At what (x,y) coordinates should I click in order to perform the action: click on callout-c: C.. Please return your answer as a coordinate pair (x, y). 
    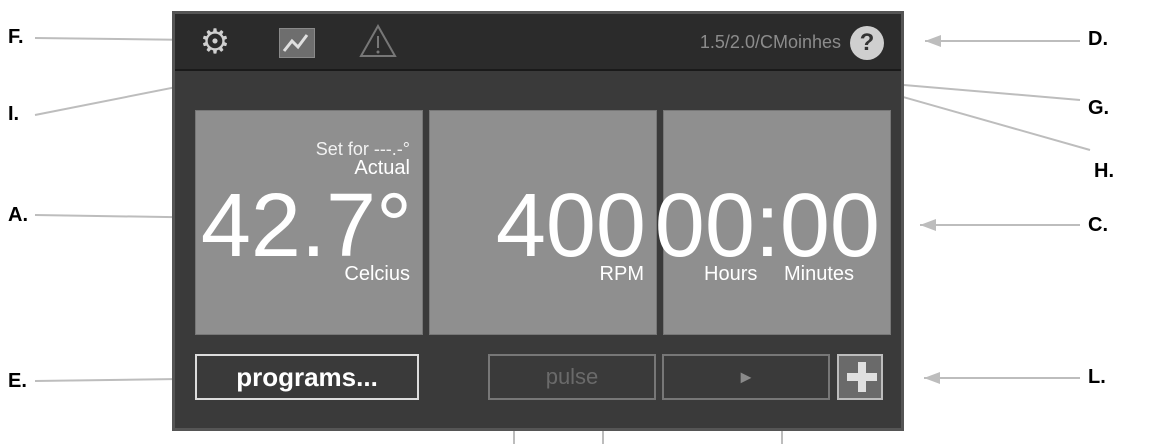
    Looking at the image, I should click on (1098, 225).